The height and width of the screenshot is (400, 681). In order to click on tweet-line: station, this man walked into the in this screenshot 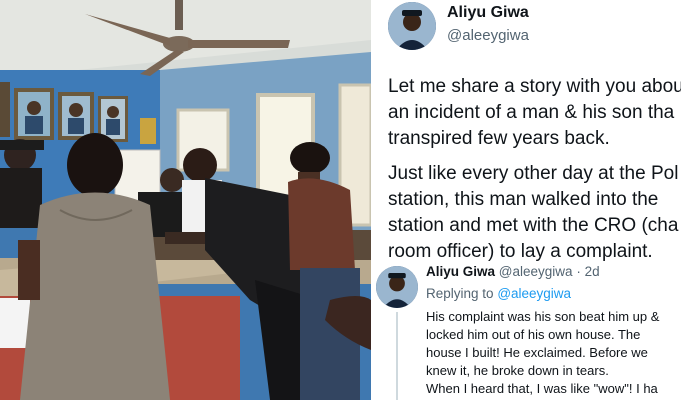, I will do `click(523, 199)`.